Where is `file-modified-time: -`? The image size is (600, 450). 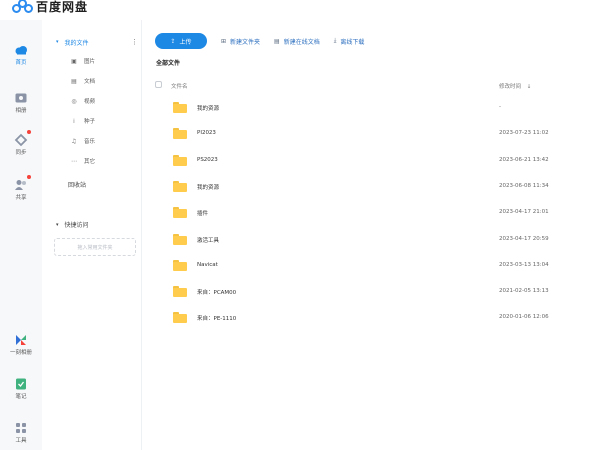 file-modified-time: - is located at coordinates (500, 107).